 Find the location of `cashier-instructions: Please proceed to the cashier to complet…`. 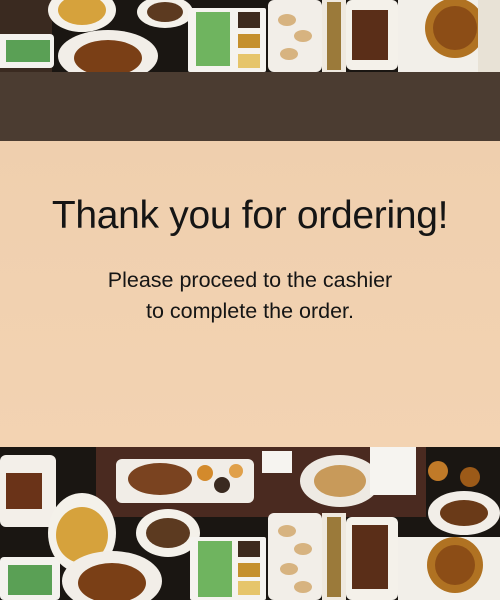

cashier-instructions: Please proceed to the cashier to complet… is located at coordinates (250, 296).